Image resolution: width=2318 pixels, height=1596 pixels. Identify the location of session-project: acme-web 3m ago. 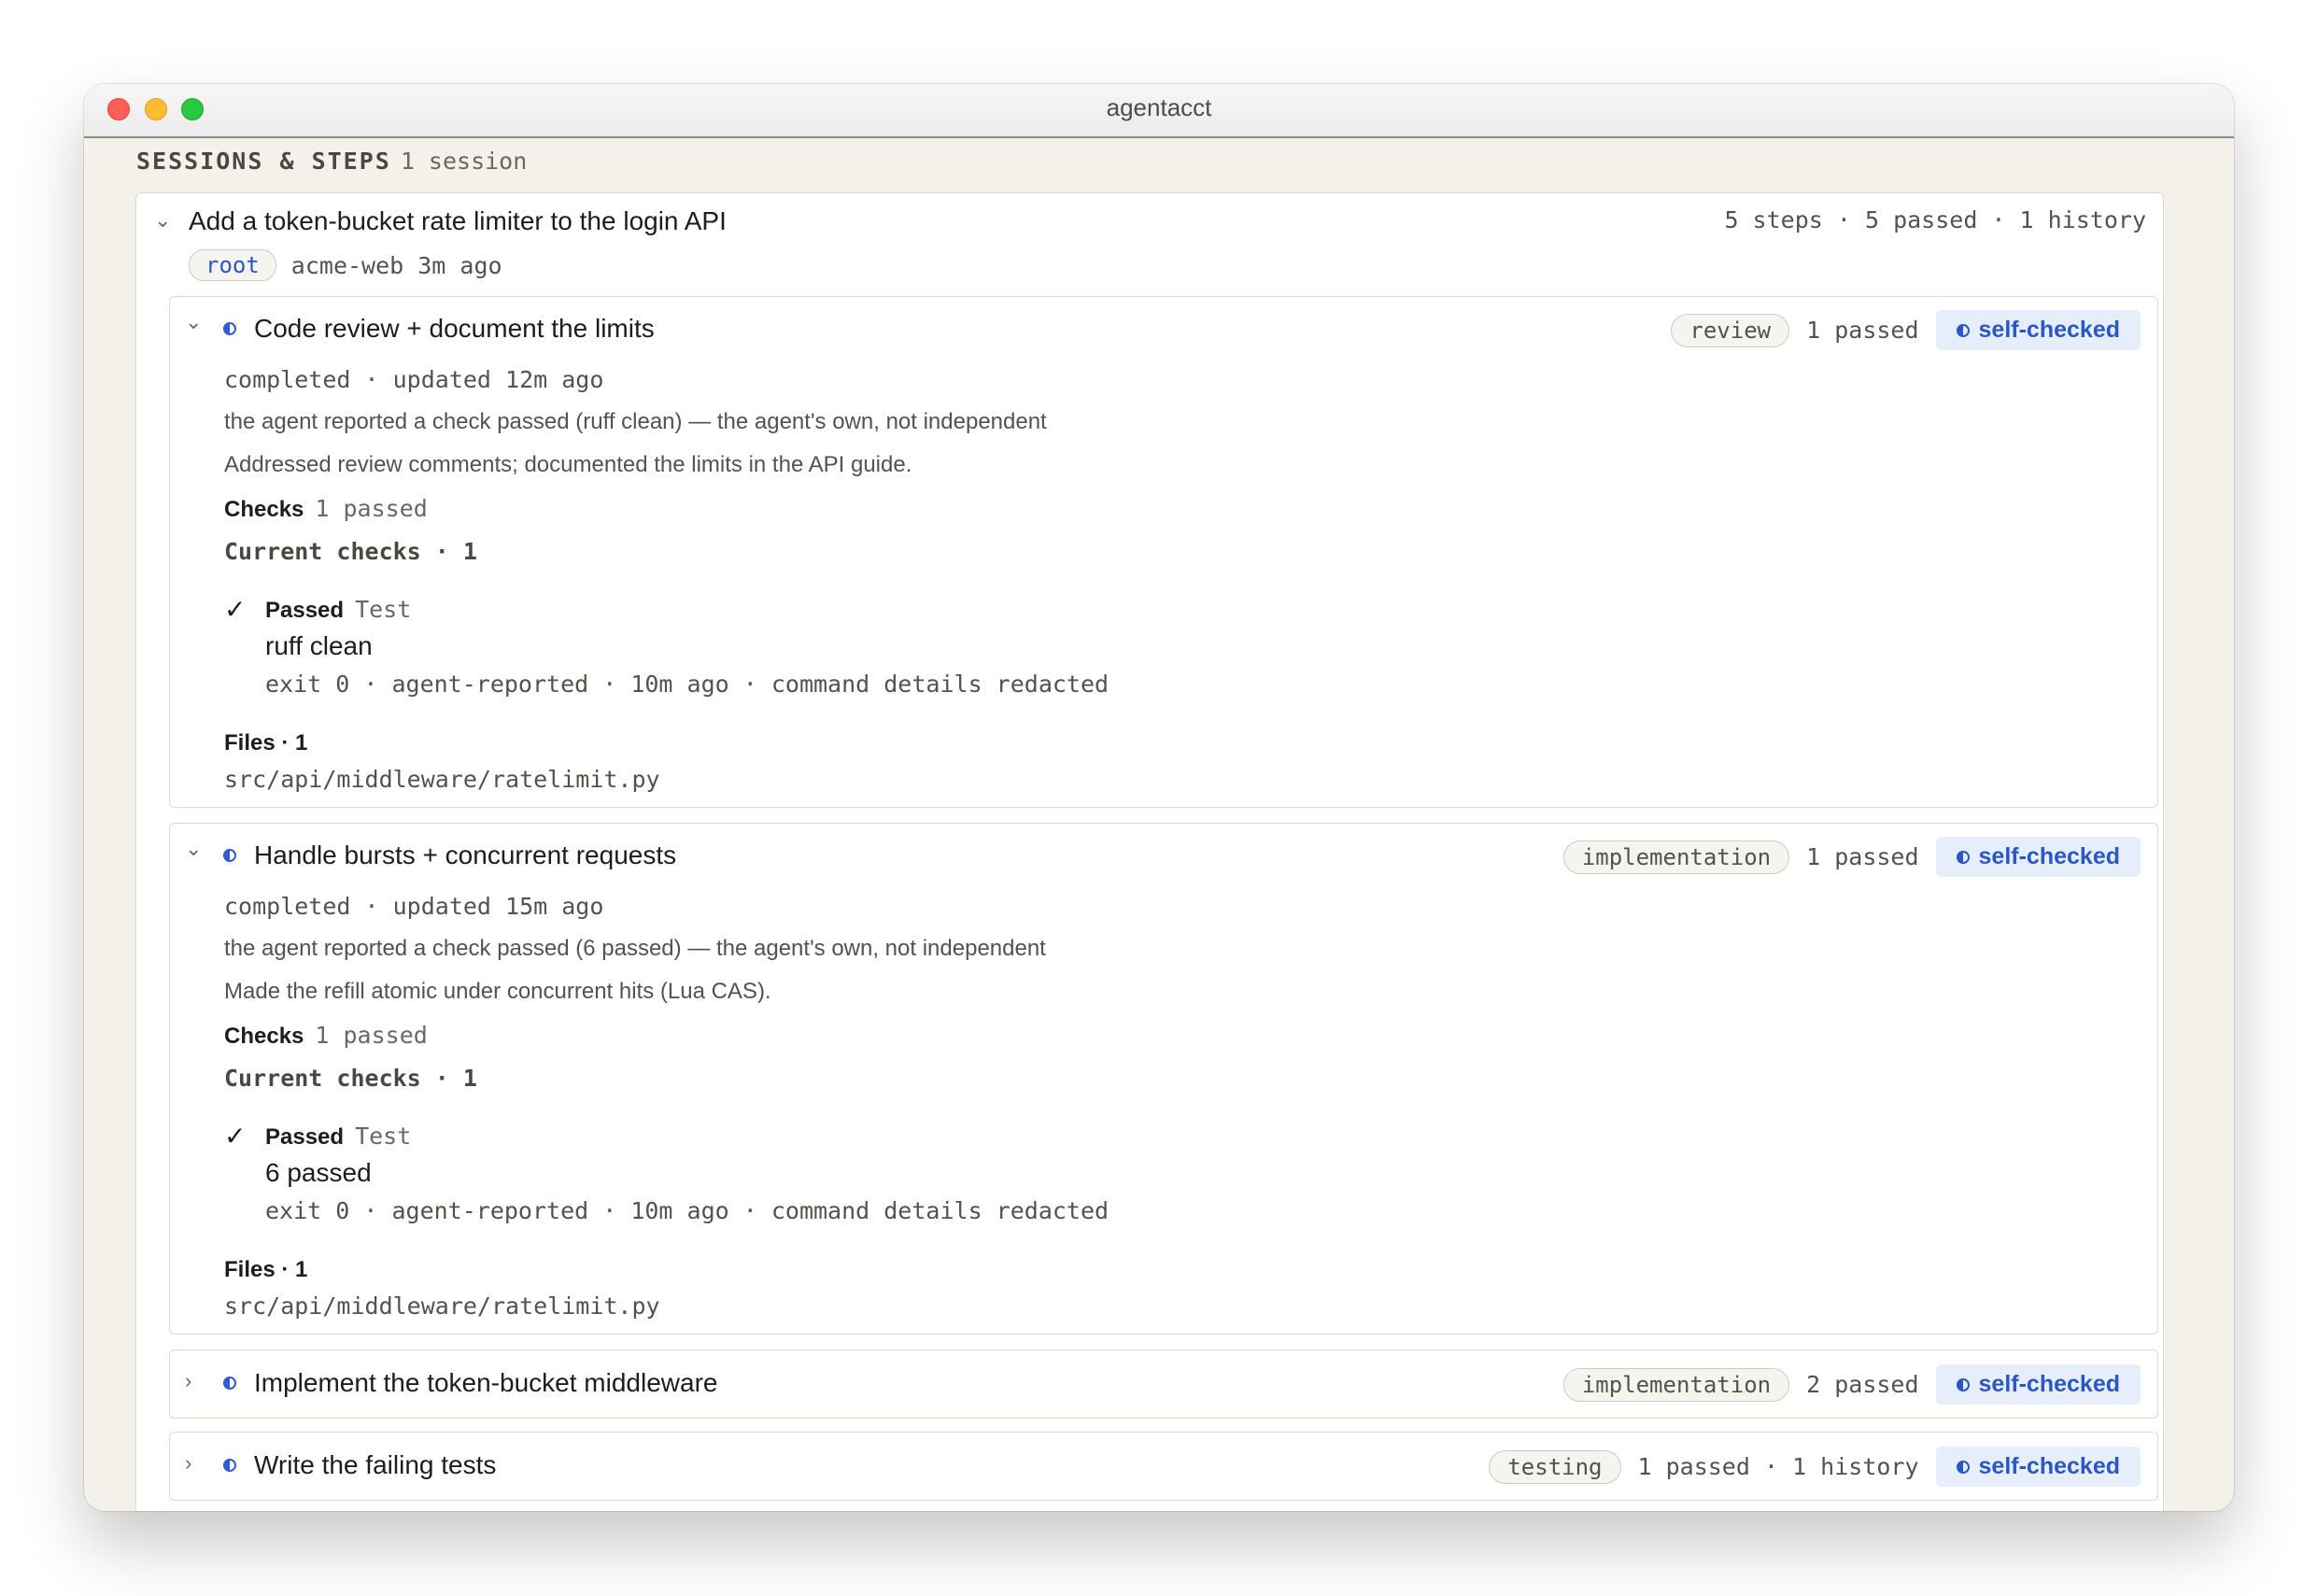
(396, 265).